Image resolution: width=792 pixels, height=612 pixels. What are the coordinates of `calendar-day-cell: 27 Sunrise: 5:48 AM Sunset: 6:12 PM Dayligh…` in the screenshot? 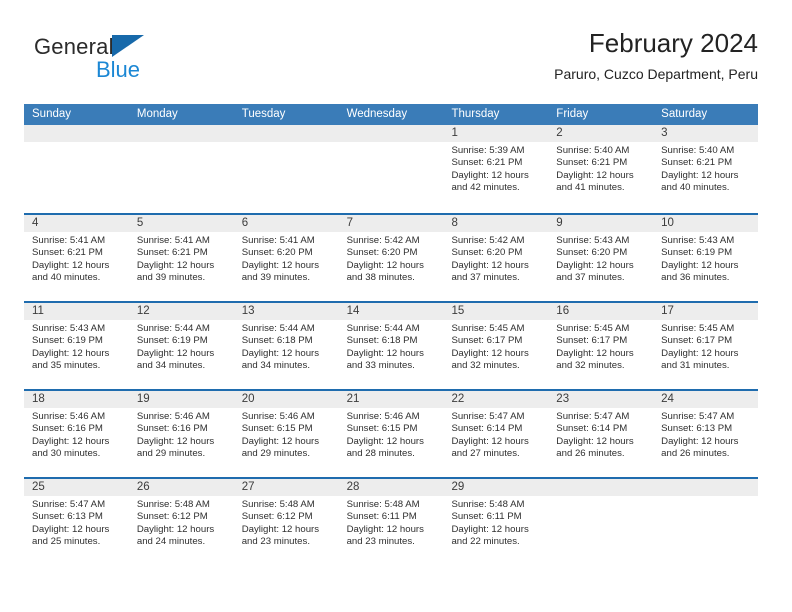 It's located at (286, 522).